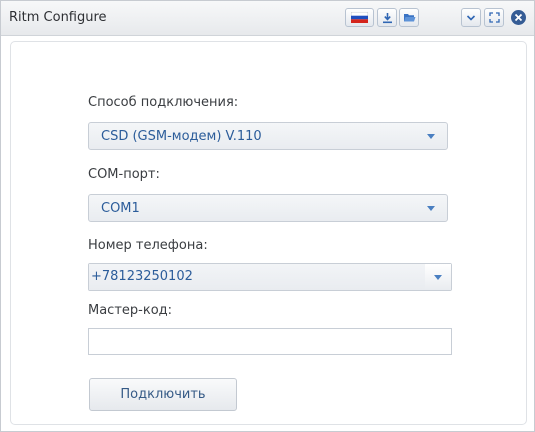 The width and height of the screenshot is (535, 432). What do you see at coordinates (267, 18) in the screenshot?
I see `title-bar: Ritm Configure` at bounding box center [267, 18].